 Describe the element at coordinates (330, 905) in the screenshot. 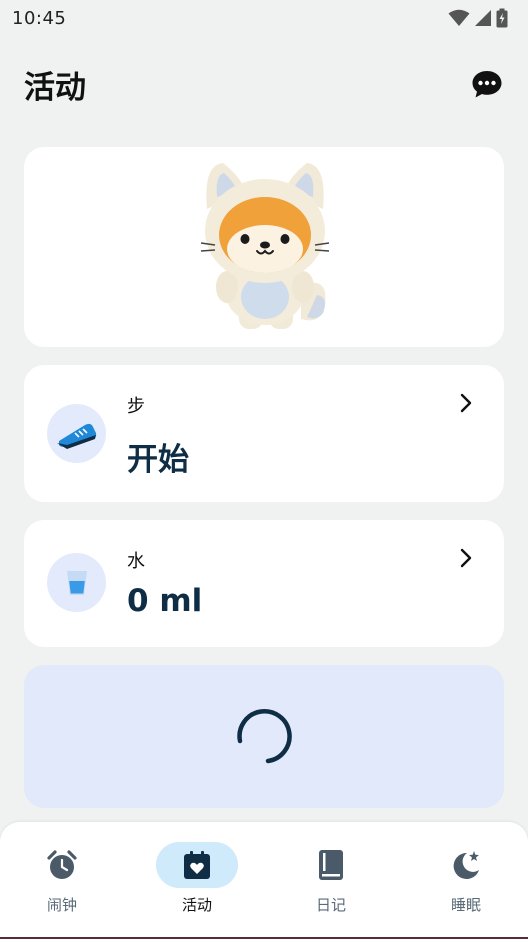

I see `nav-label: 日记` at that location.